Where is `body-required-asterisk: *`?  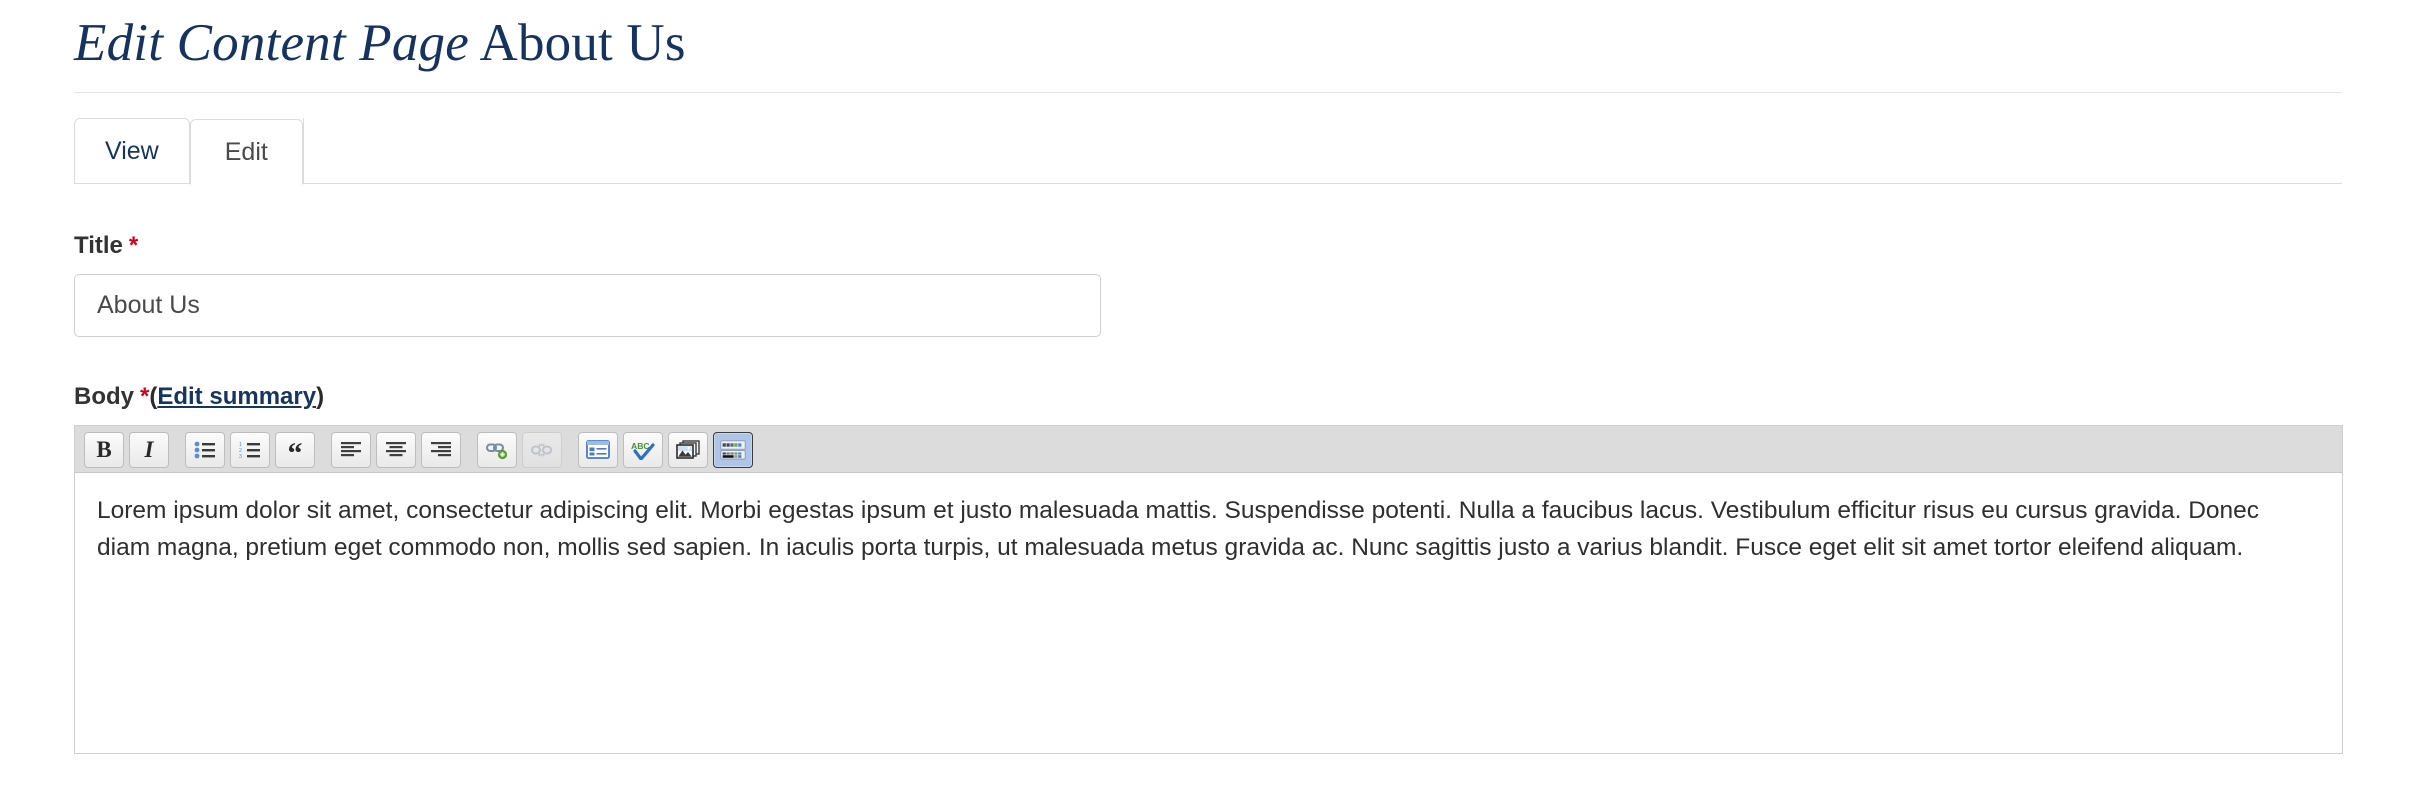
body-required-asterisk: * is located at coordinates (145, 396).